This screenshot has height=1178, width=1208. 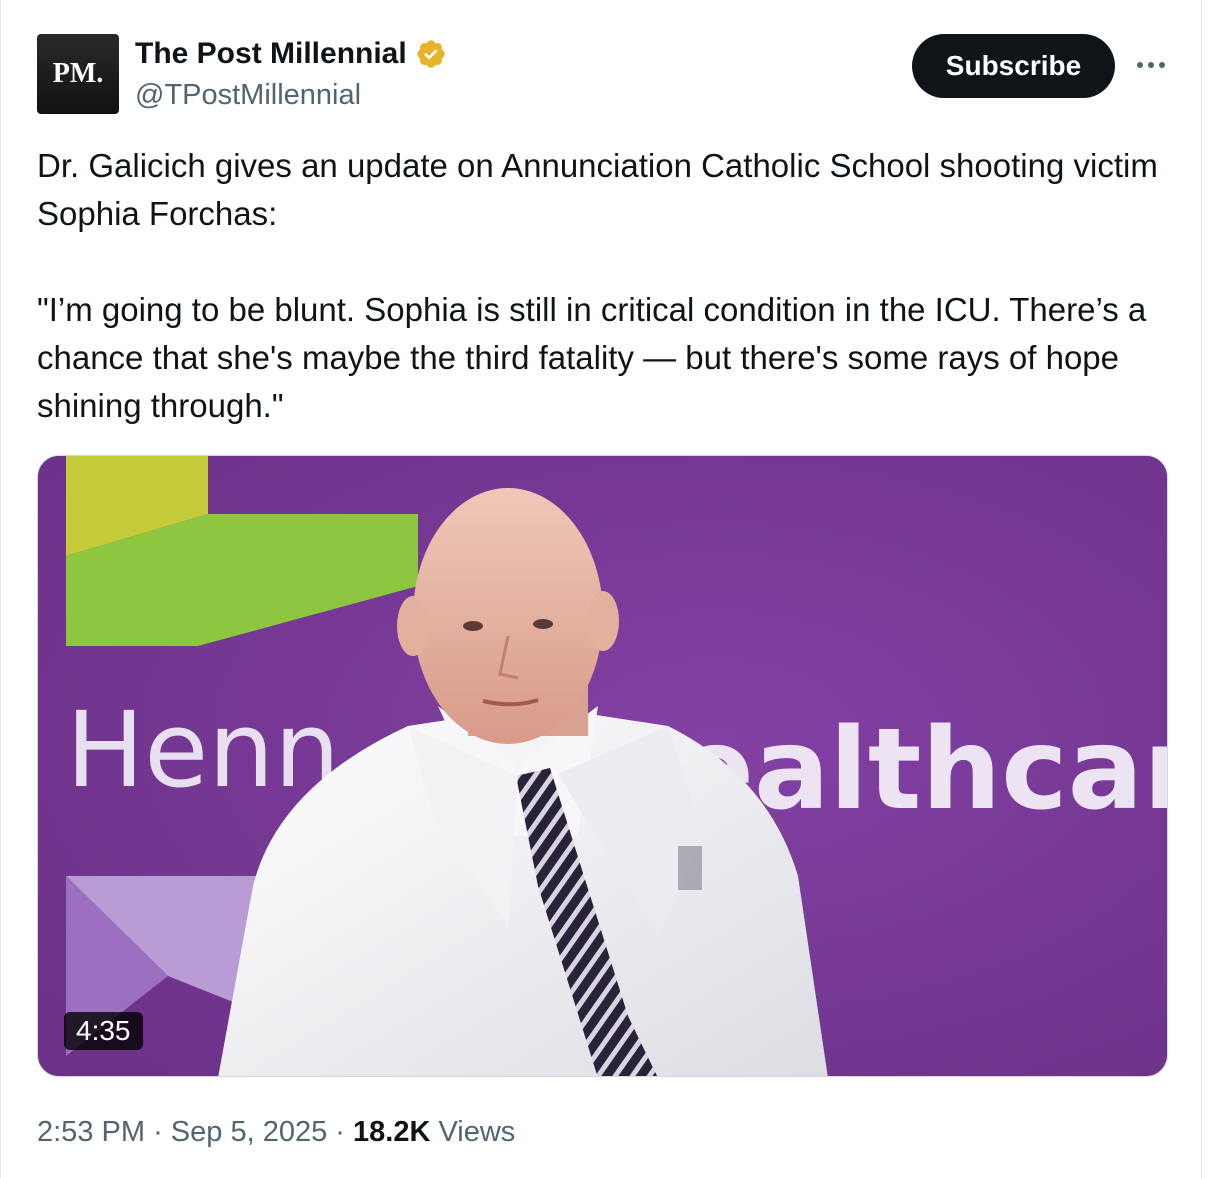 I want to click on avatar-logo-text: PM., so click(x=78, y=73).